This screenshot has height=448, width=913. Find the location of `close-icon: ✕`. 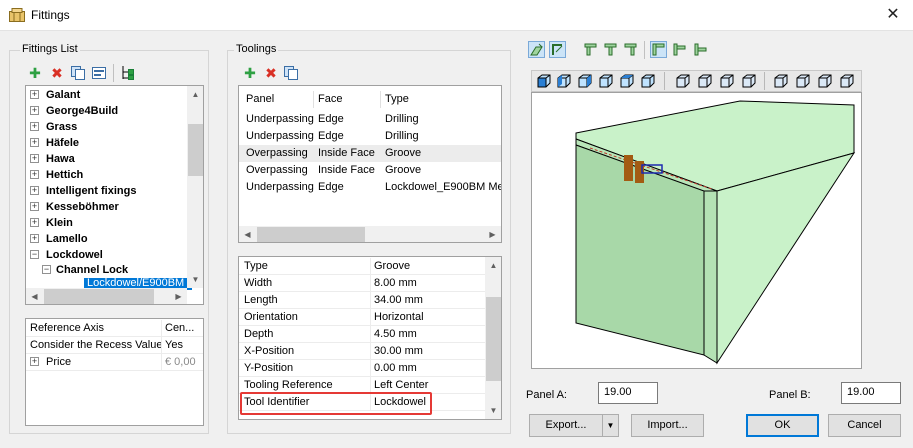

close-icon: ✕ is located at coordinates (893, 15).